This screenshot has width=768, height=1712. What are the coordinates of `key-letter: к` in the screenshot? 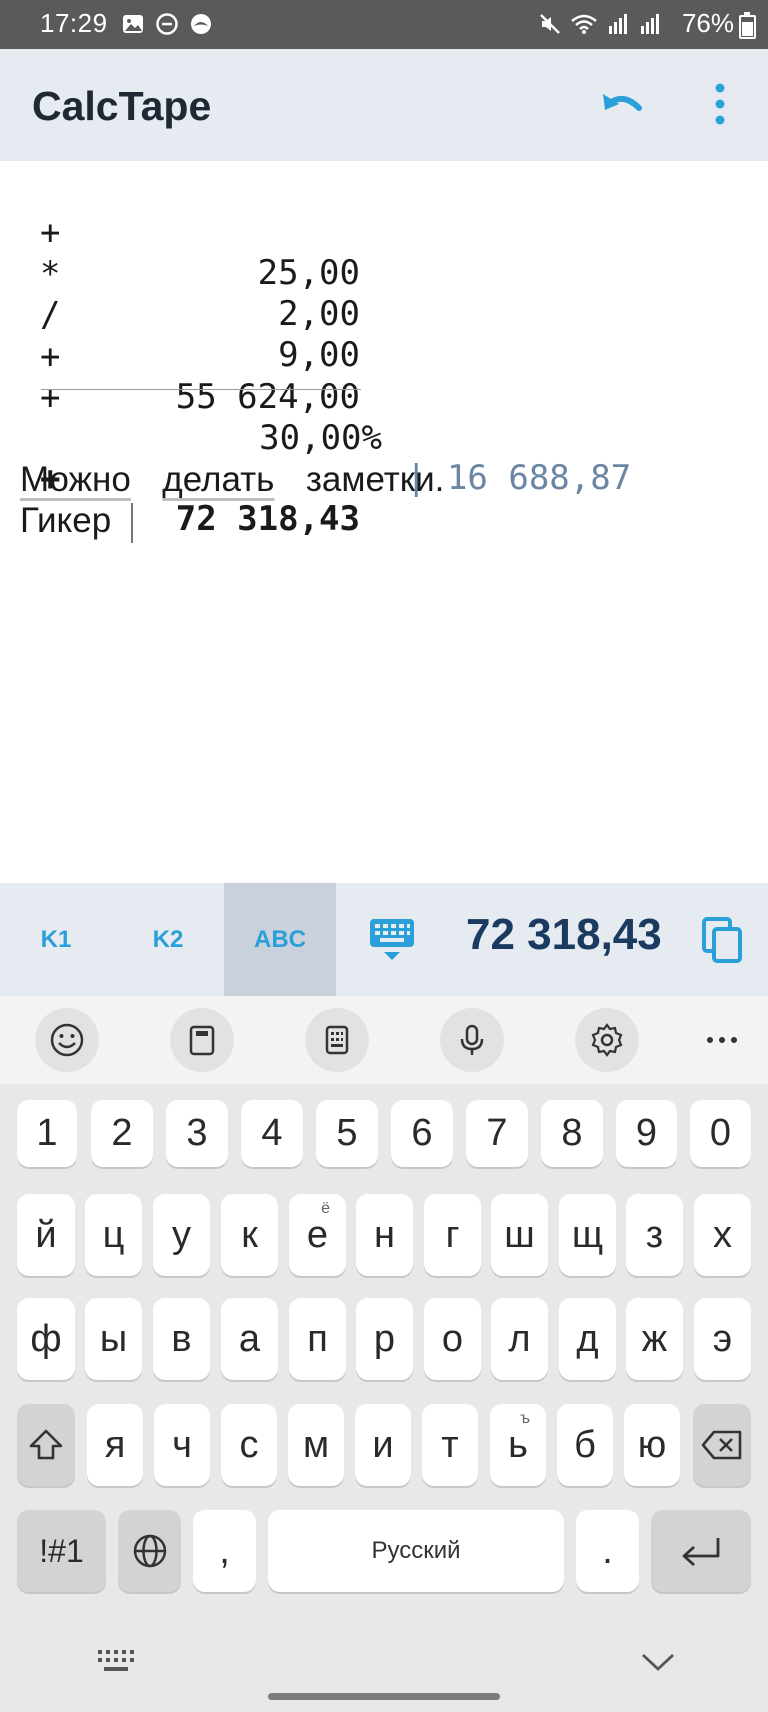 It's located at (249, 1235).